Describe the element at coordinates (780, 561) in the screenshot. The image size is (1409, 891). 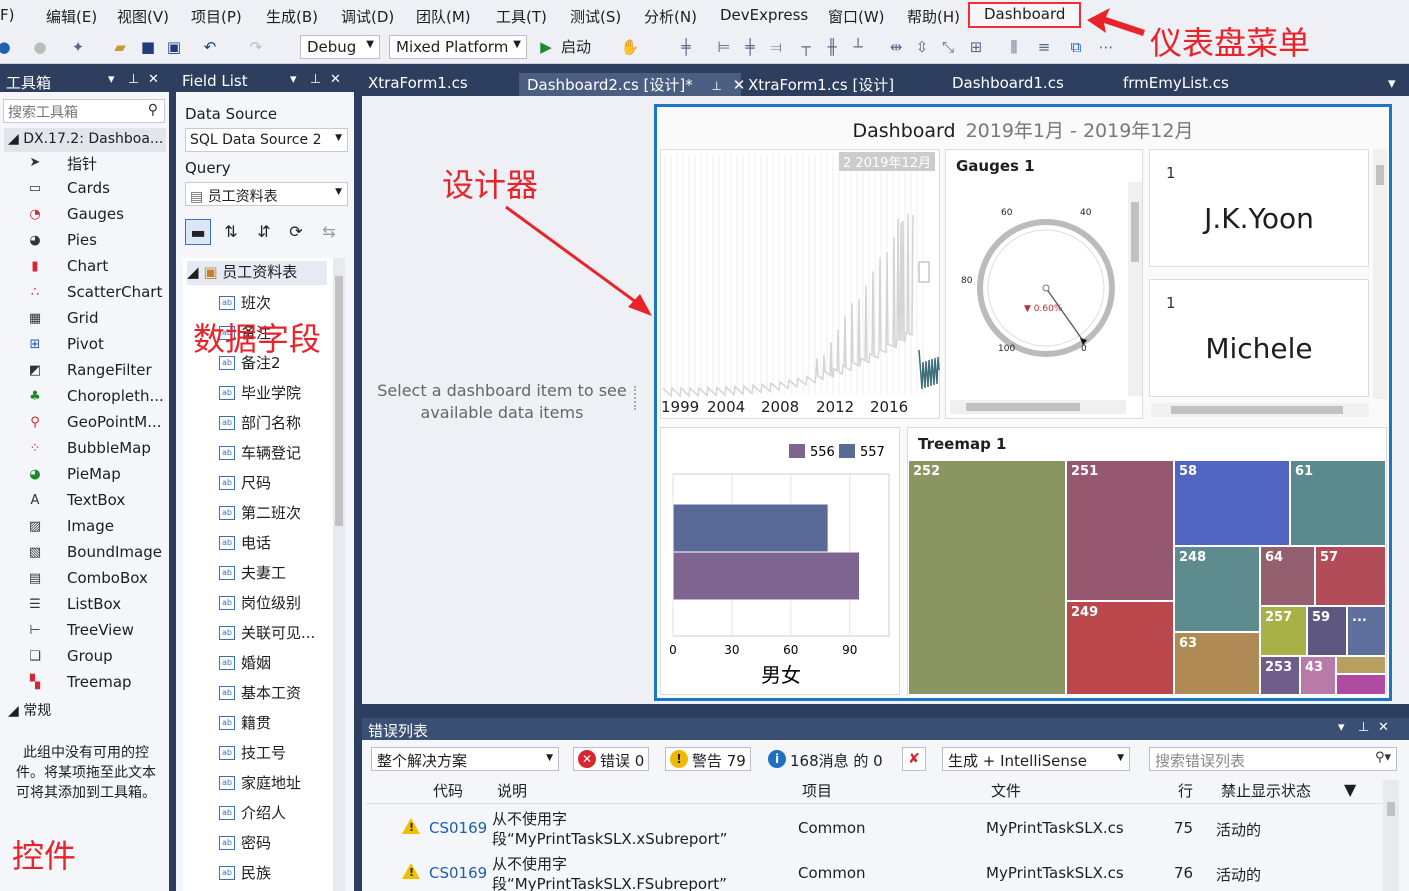
I see `bar-chart-item: 0 30 60 90 556 557 男女` at that location.